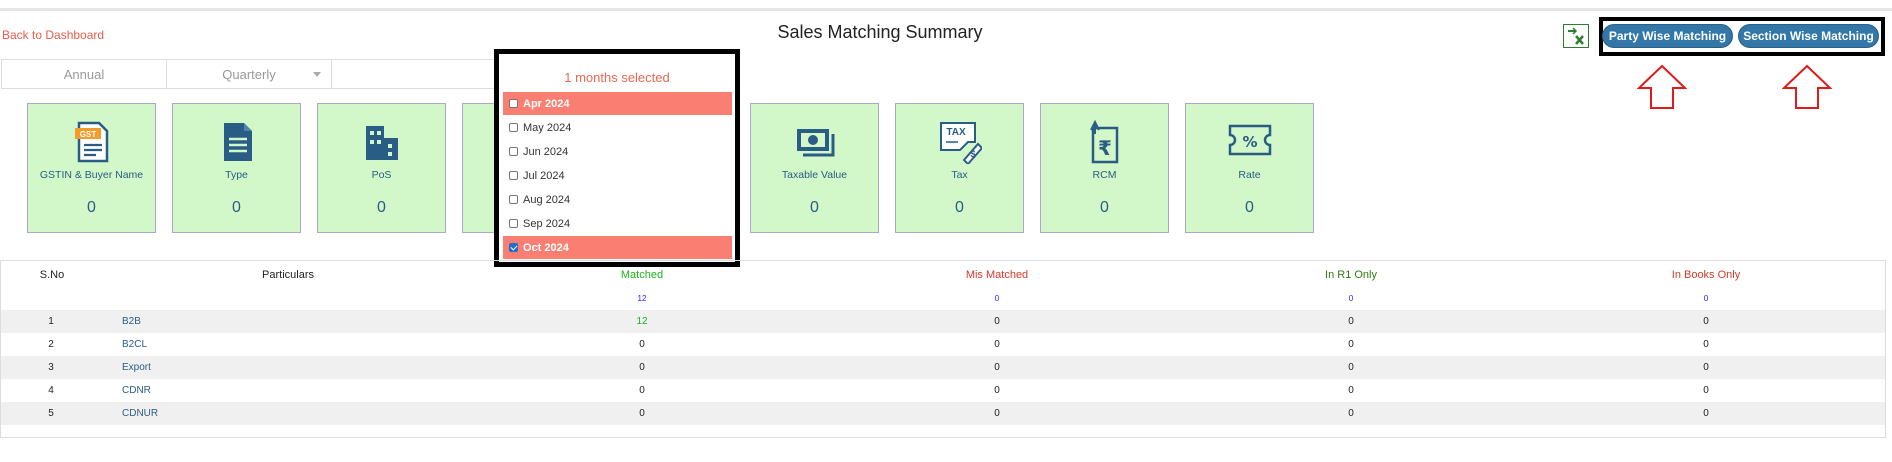  What do you see at coordinates (997, 298) in the screenshot?
I see `total-mismatched-link: 0` at bounding box center [997, 298].